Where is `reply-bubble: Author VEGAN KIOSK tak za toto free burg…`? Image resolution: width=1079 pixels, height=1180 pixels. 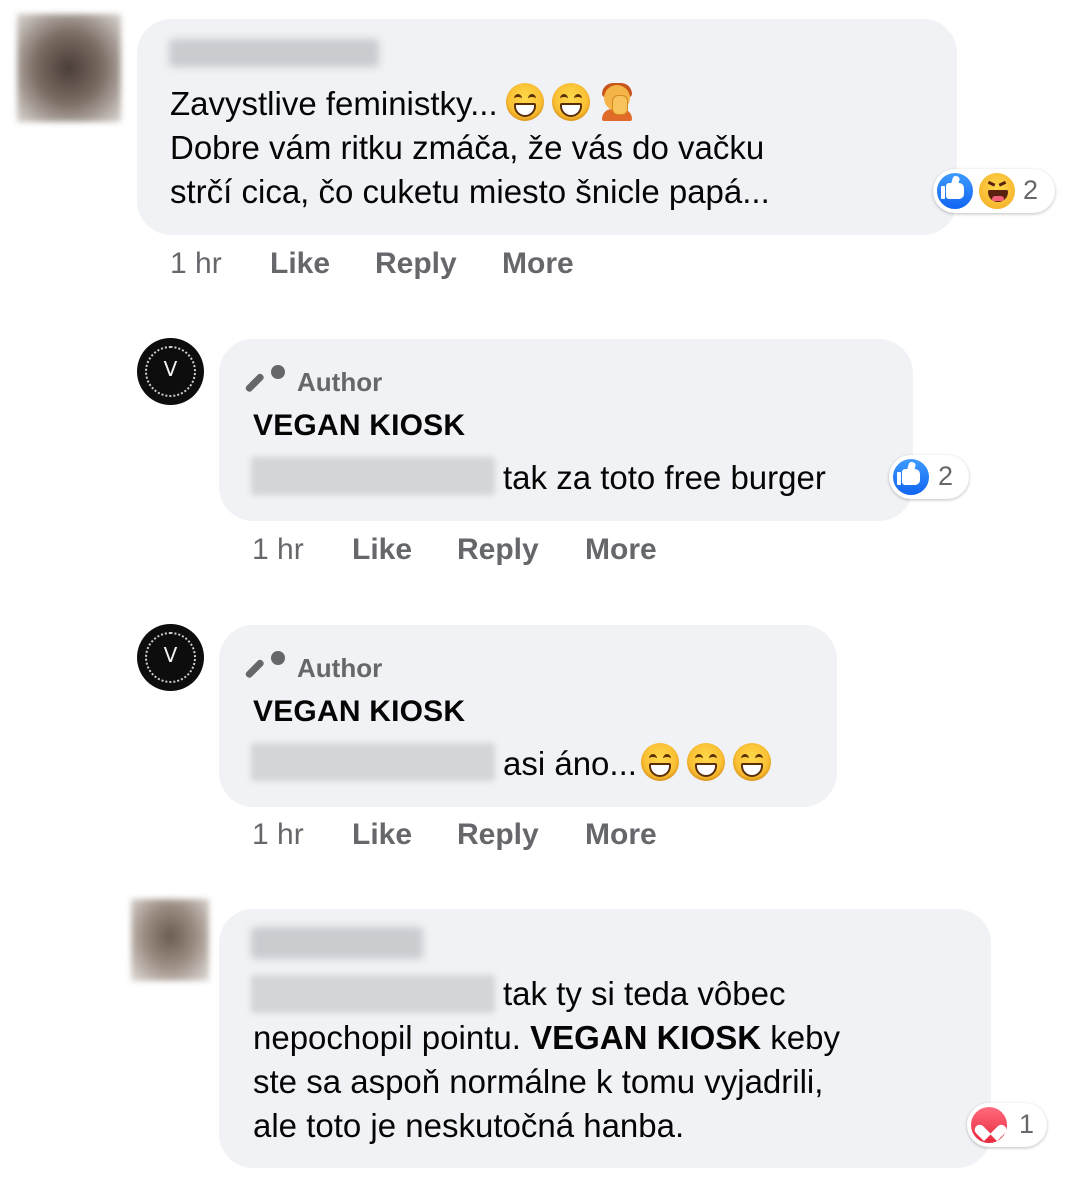 reply-bubble: Author VEGAN KIOSK tak za toto free burg… is located at coordinates (566, 430).